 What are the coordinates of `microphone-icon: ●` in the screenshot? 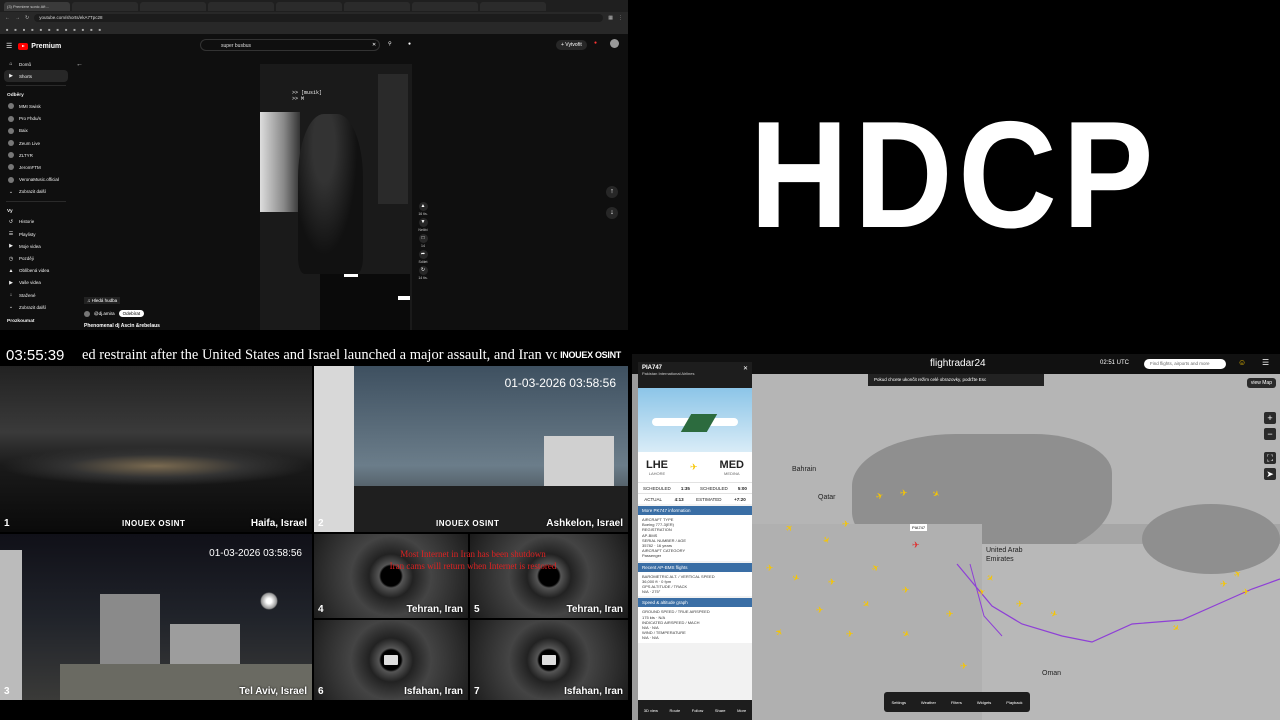 It's located at (409, 44).